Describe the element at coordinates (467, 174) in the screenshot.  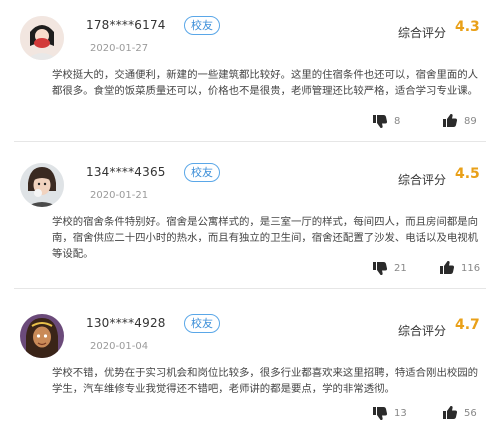
I see `score-value: 4.5` at that location.